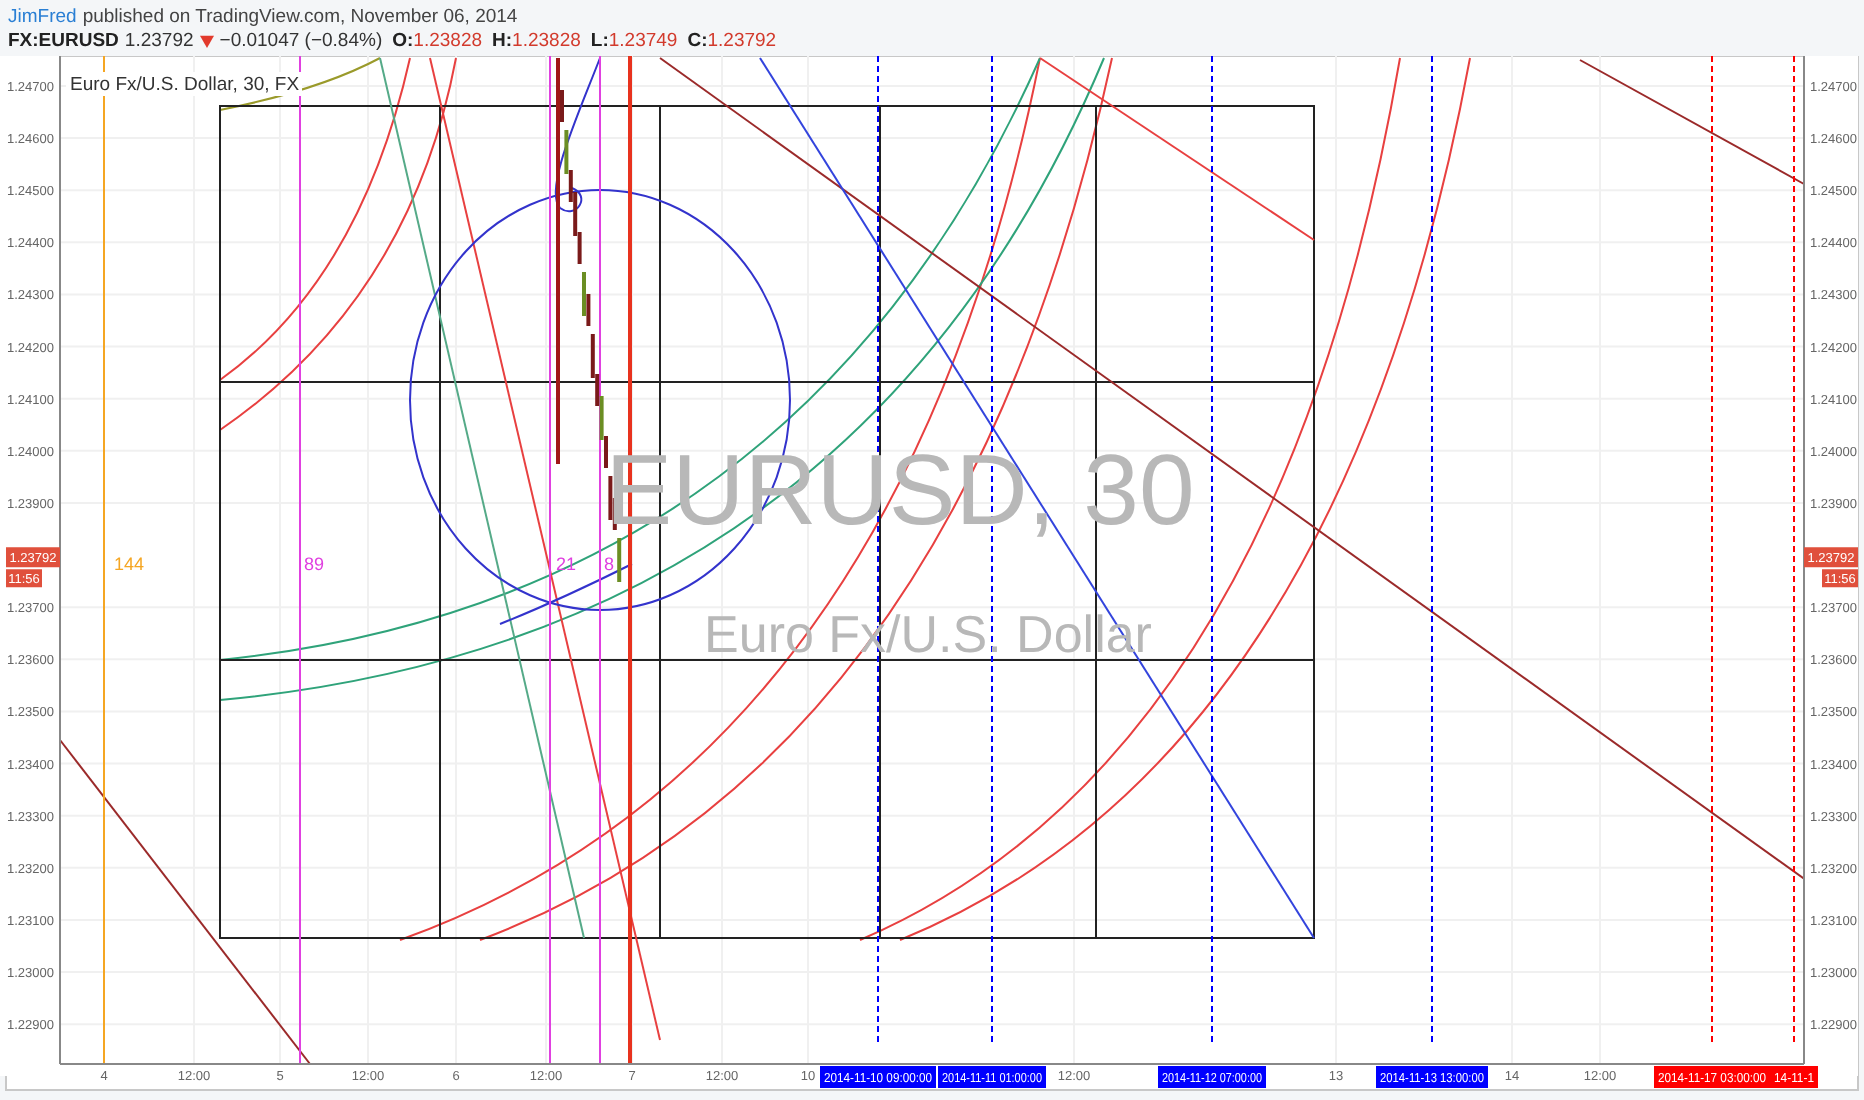  Describe the element at coordinates (599, 40) in the screenshot. I see `ohlc-label: L:` at that location.